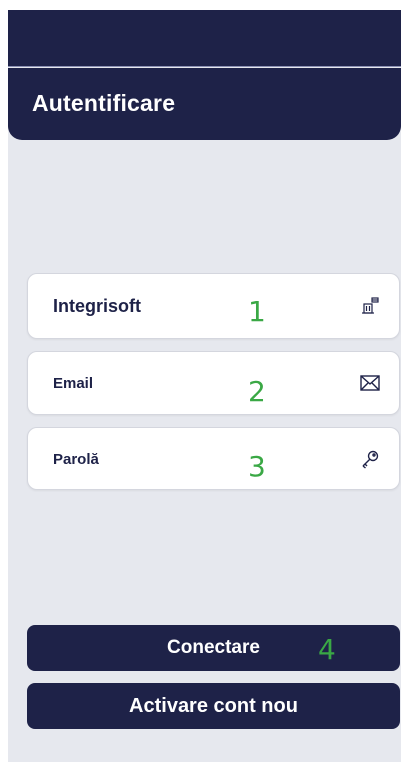 This screenshot has height=773, width=411. I want to click on annotation-marker-4: 4, so click(327, 649).